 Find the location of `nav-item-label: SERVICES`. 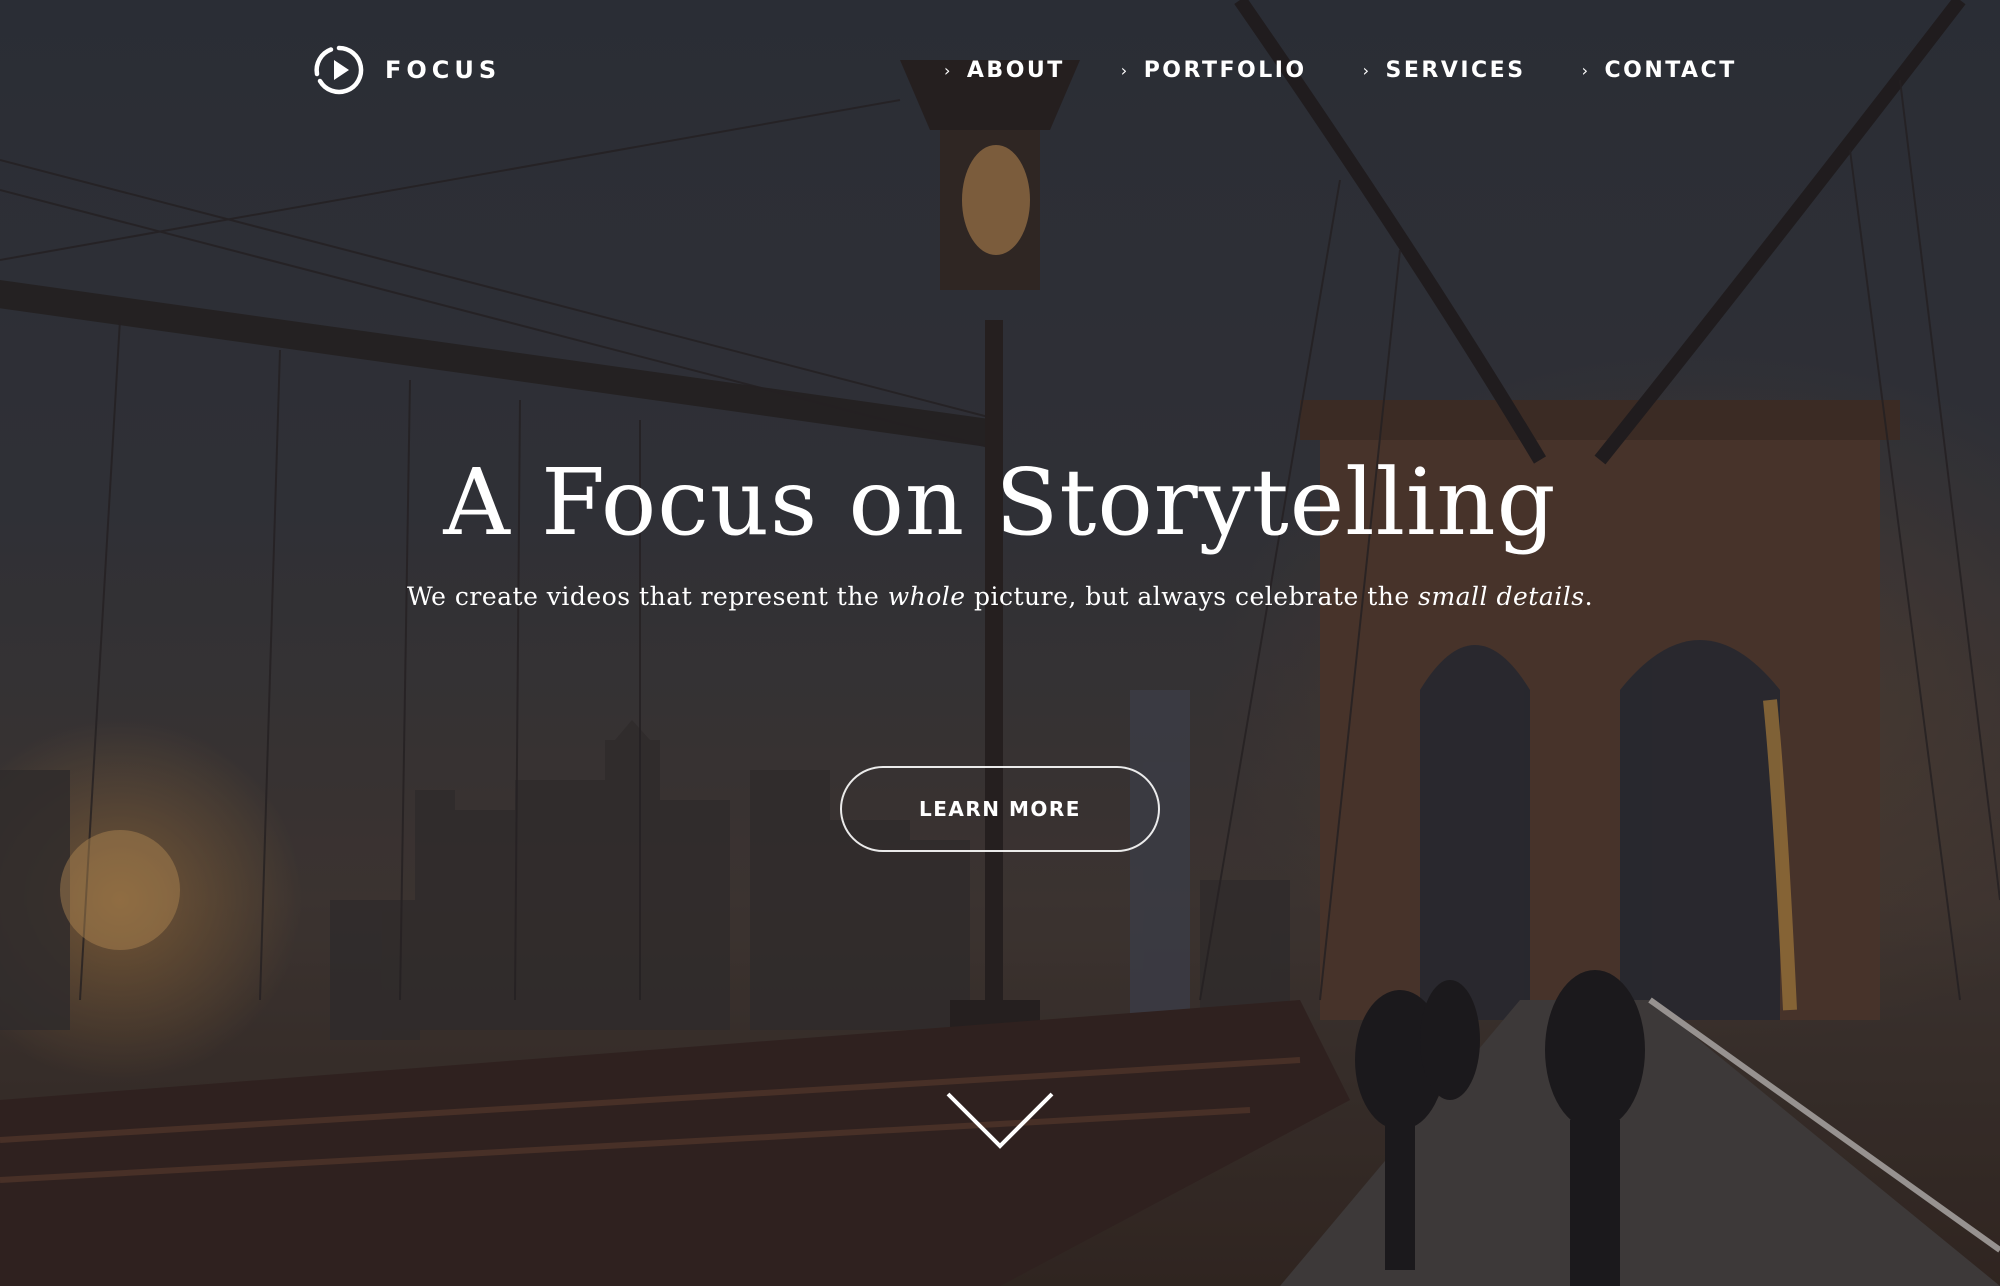

nav-item-label: SERVICES is located at coordinates (1455, 70).